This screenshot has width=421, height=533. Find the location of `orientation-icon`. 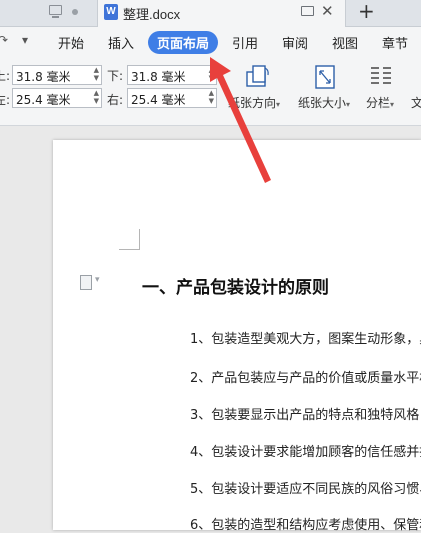

orientation-icon is located at coordinates (257, 76).